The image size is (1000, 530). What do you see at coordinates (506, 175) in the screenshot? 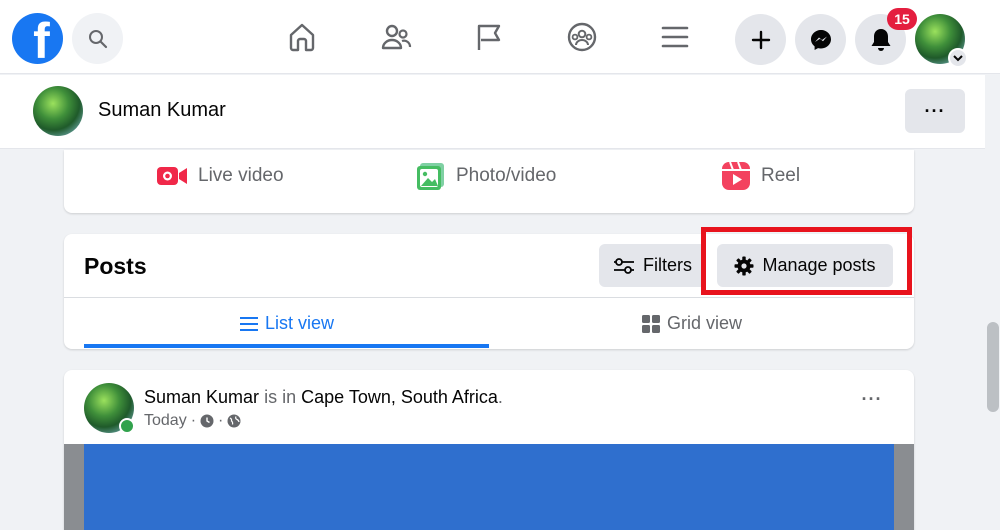
I see `photo-video-label: Photo/video` at bounding box center [506, 175].